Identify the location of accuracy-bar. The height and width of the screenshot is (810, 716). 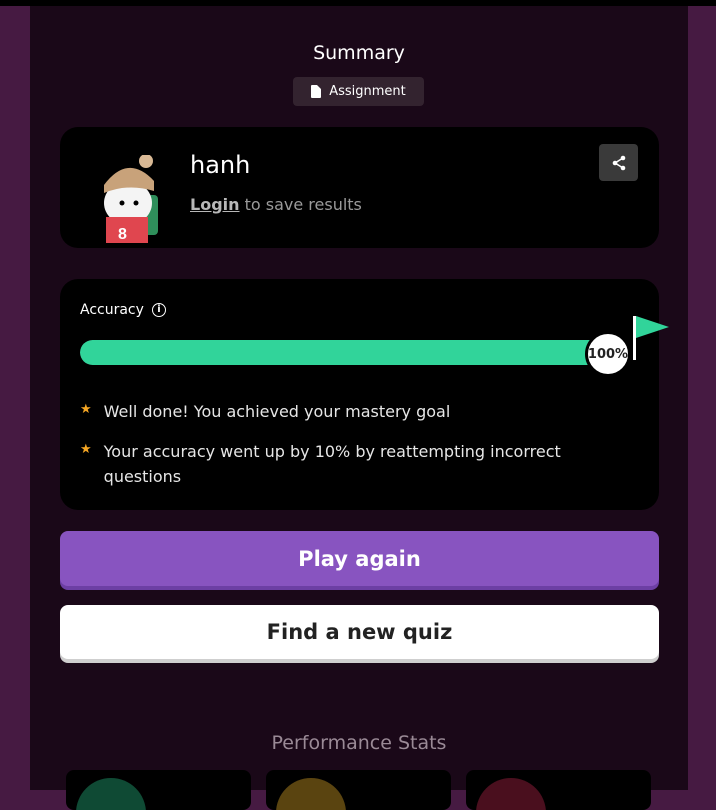
(345, 352).